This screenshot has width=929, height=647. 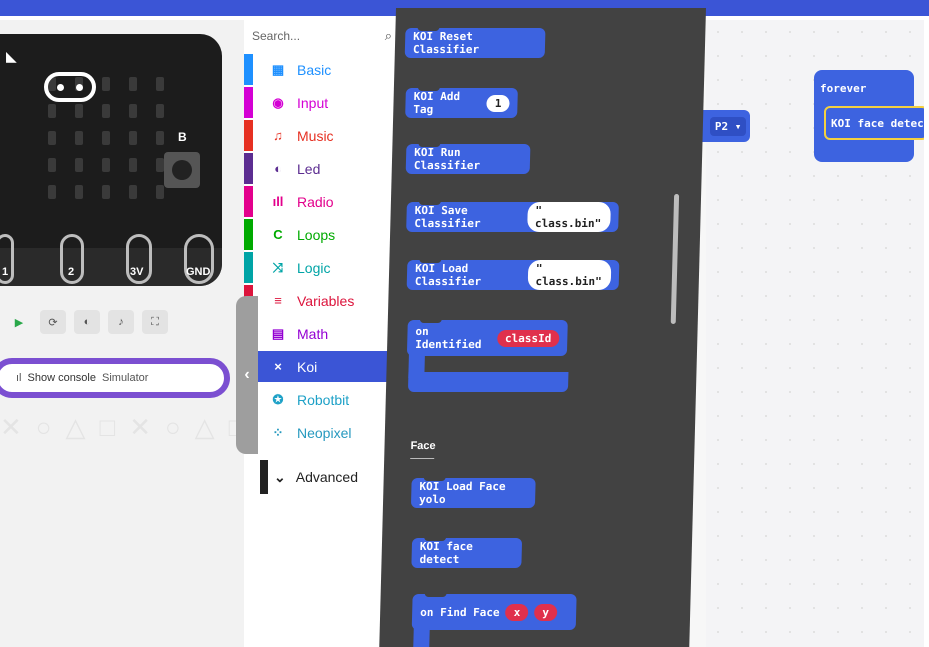 What do you see at coordinates (278, 102) in the screenshot?
I see `target-icon: ◉` at bounding box center [278, 102].